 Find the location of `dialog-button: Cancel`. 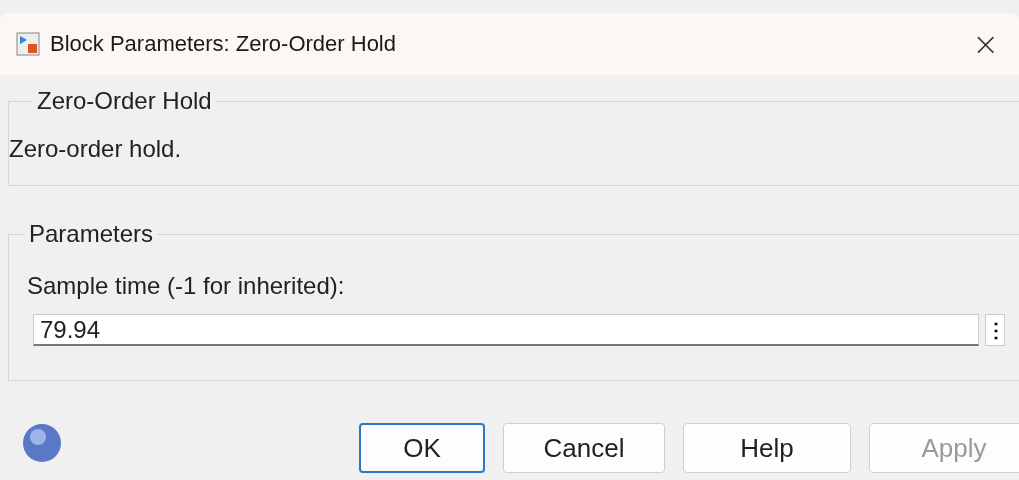

dialog-button: Cancel is located at coordinates (584, 448).